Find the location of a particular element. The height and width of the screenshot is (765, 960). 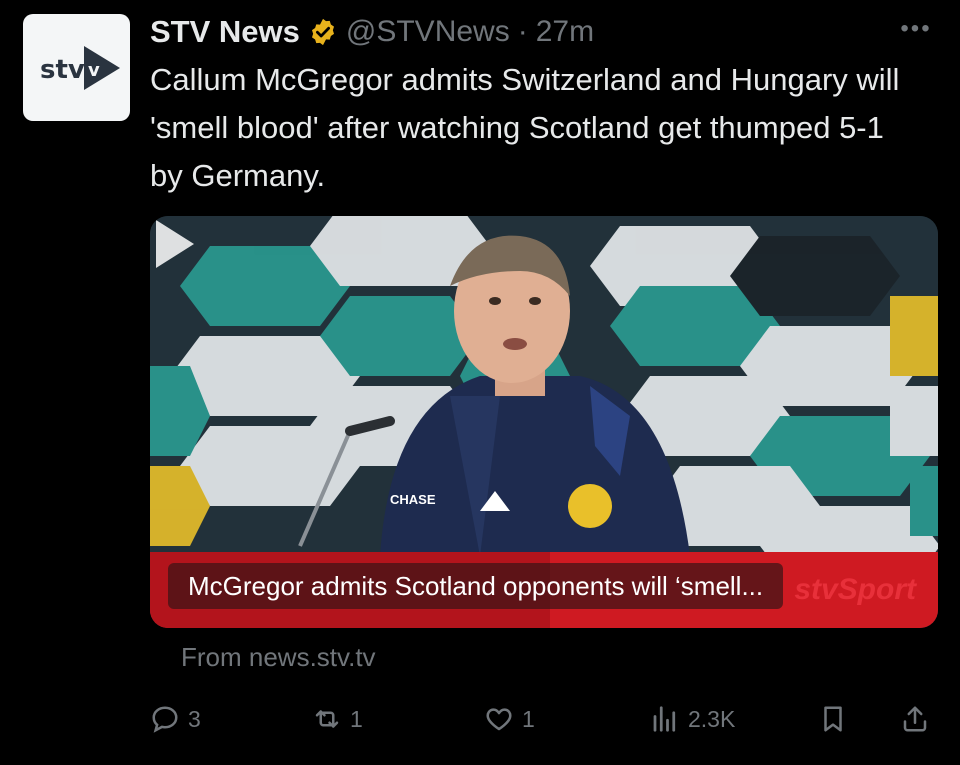

views-count: 2.3K is located at coordinates (712, 718).